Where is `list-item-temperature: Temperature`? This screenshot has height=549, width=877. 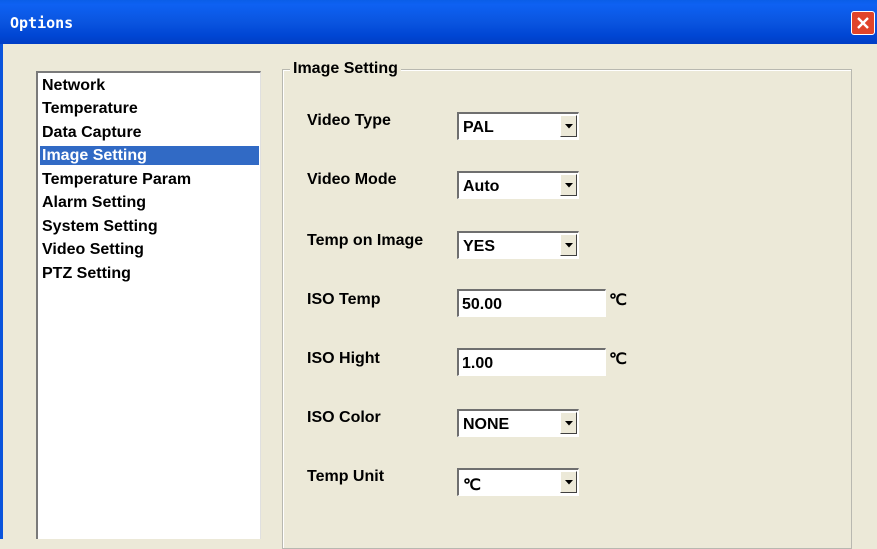 list-item-temperature: Temperature is located at coordinates (90, 108).